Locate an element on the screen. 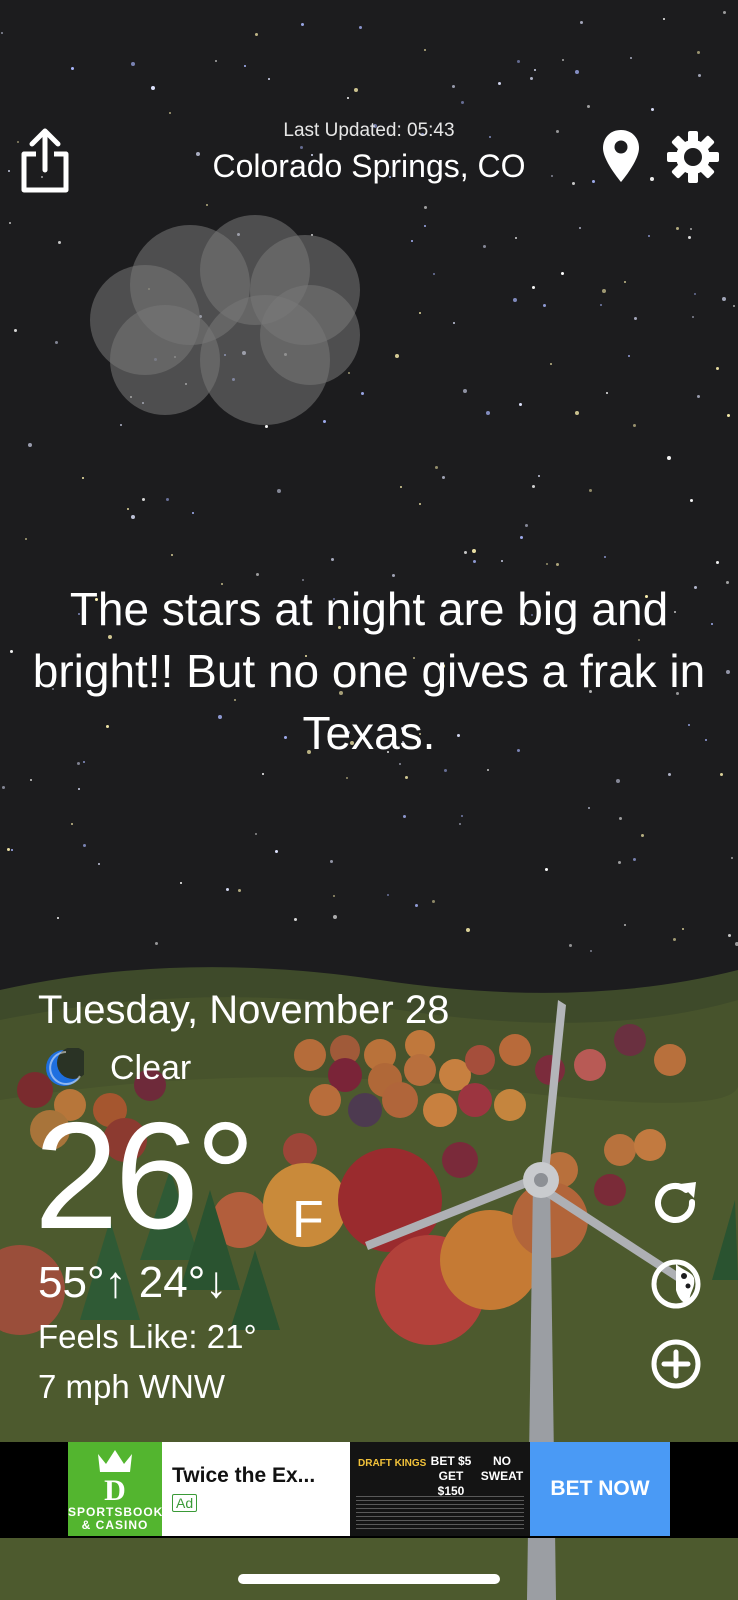  add-location-icon is located at coordinates (676, 1364).